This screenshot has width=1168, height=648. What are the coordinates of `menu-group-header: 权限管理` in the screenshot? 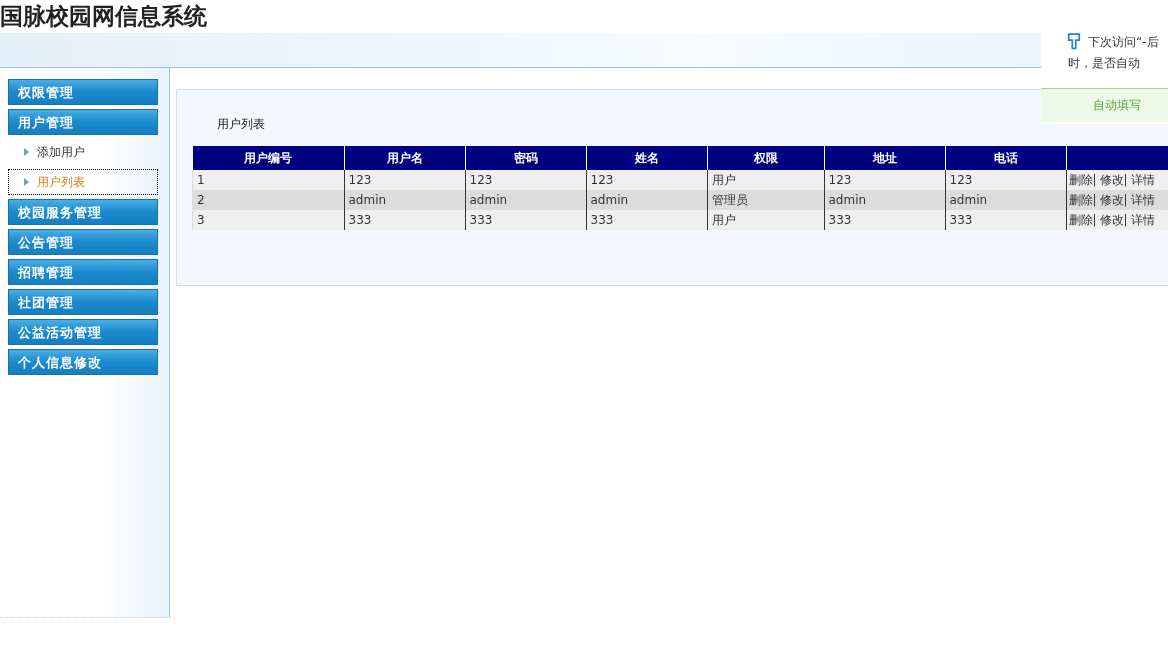 It's located at (83, 92).